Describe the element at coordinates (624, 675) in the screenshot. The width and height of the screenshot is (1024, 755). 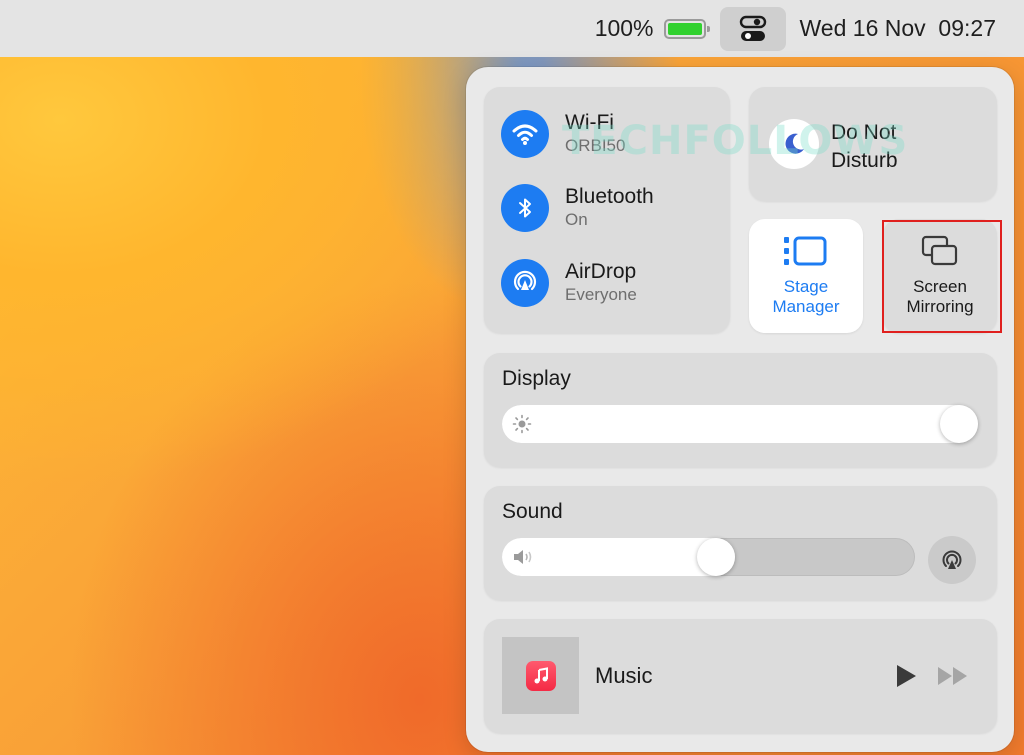
I see `now-playing-app-name: Music` at that location.